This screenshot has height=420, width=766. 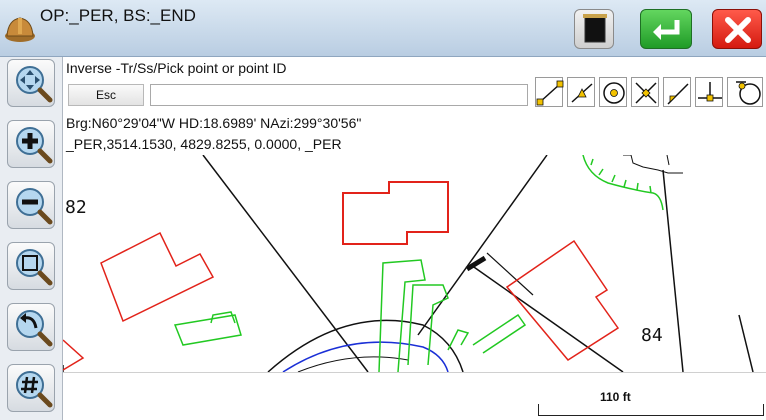 I want to click on zoom-in-icon, so click(x=34, y=145).